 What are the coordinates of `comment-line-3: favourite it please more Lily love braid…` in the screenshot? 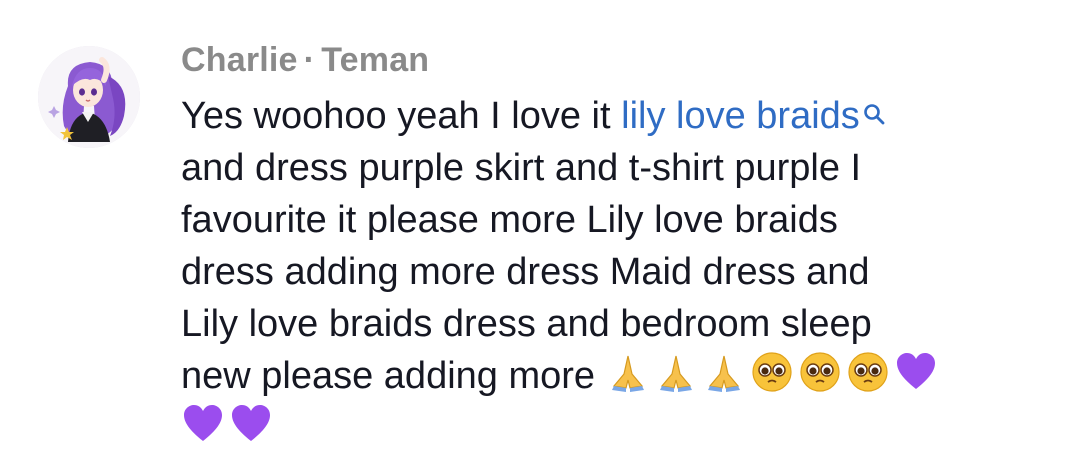 It's located at (509, 220).